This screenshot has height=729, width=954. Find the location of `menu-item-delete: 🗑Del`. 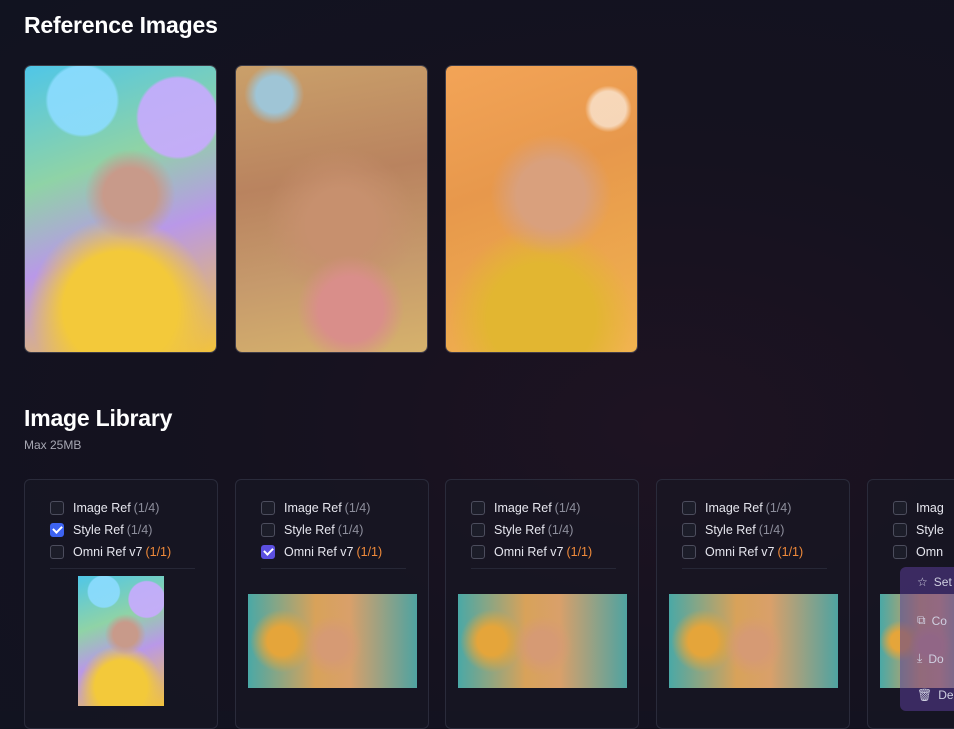

menu-item-delete: 🗑Del is located at coordinates (935, 695).